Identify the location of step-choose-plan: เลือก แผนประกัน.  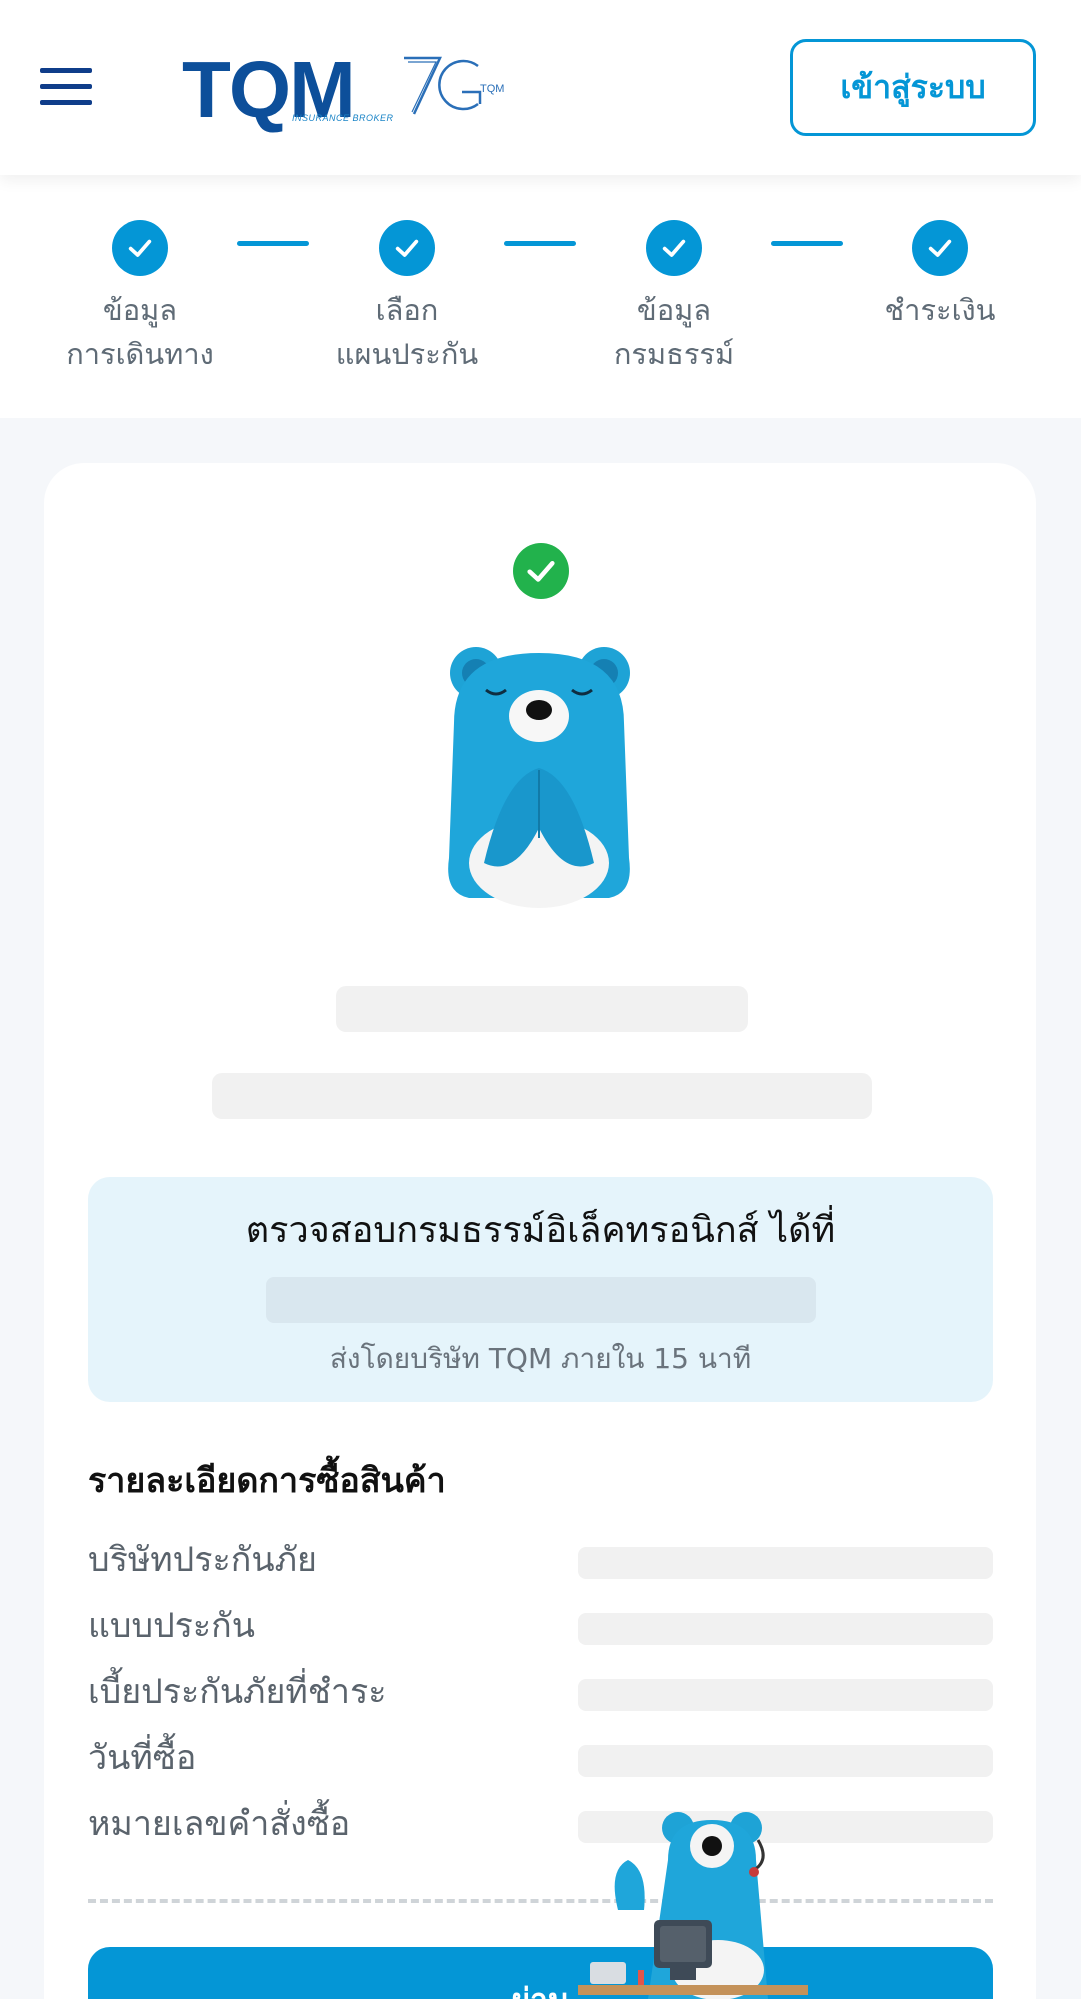
(407, 298).